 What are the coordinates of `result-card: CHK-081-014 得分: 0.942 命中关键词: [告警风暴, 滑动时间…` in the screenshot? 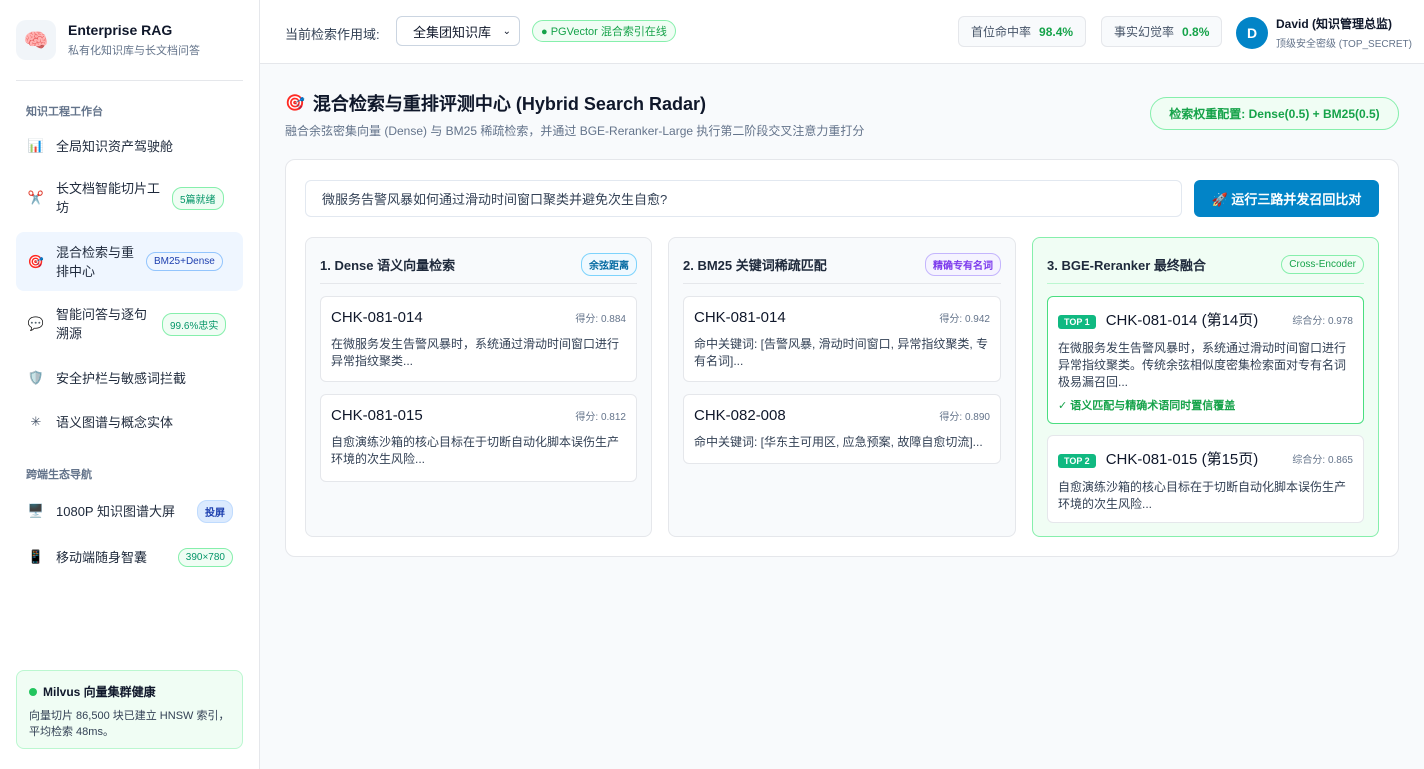 It's located at (842, 339).